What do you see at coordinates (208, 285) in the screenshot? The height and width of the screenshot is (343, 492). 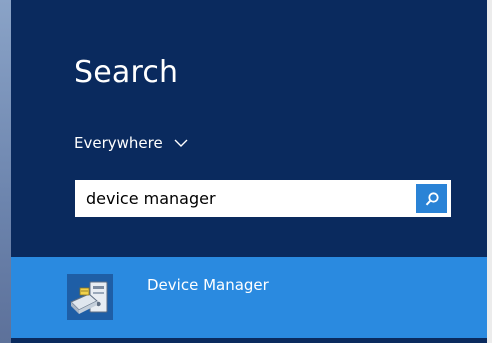 I see `search-result-label: Device Manager` at bounding box center [208, 285].